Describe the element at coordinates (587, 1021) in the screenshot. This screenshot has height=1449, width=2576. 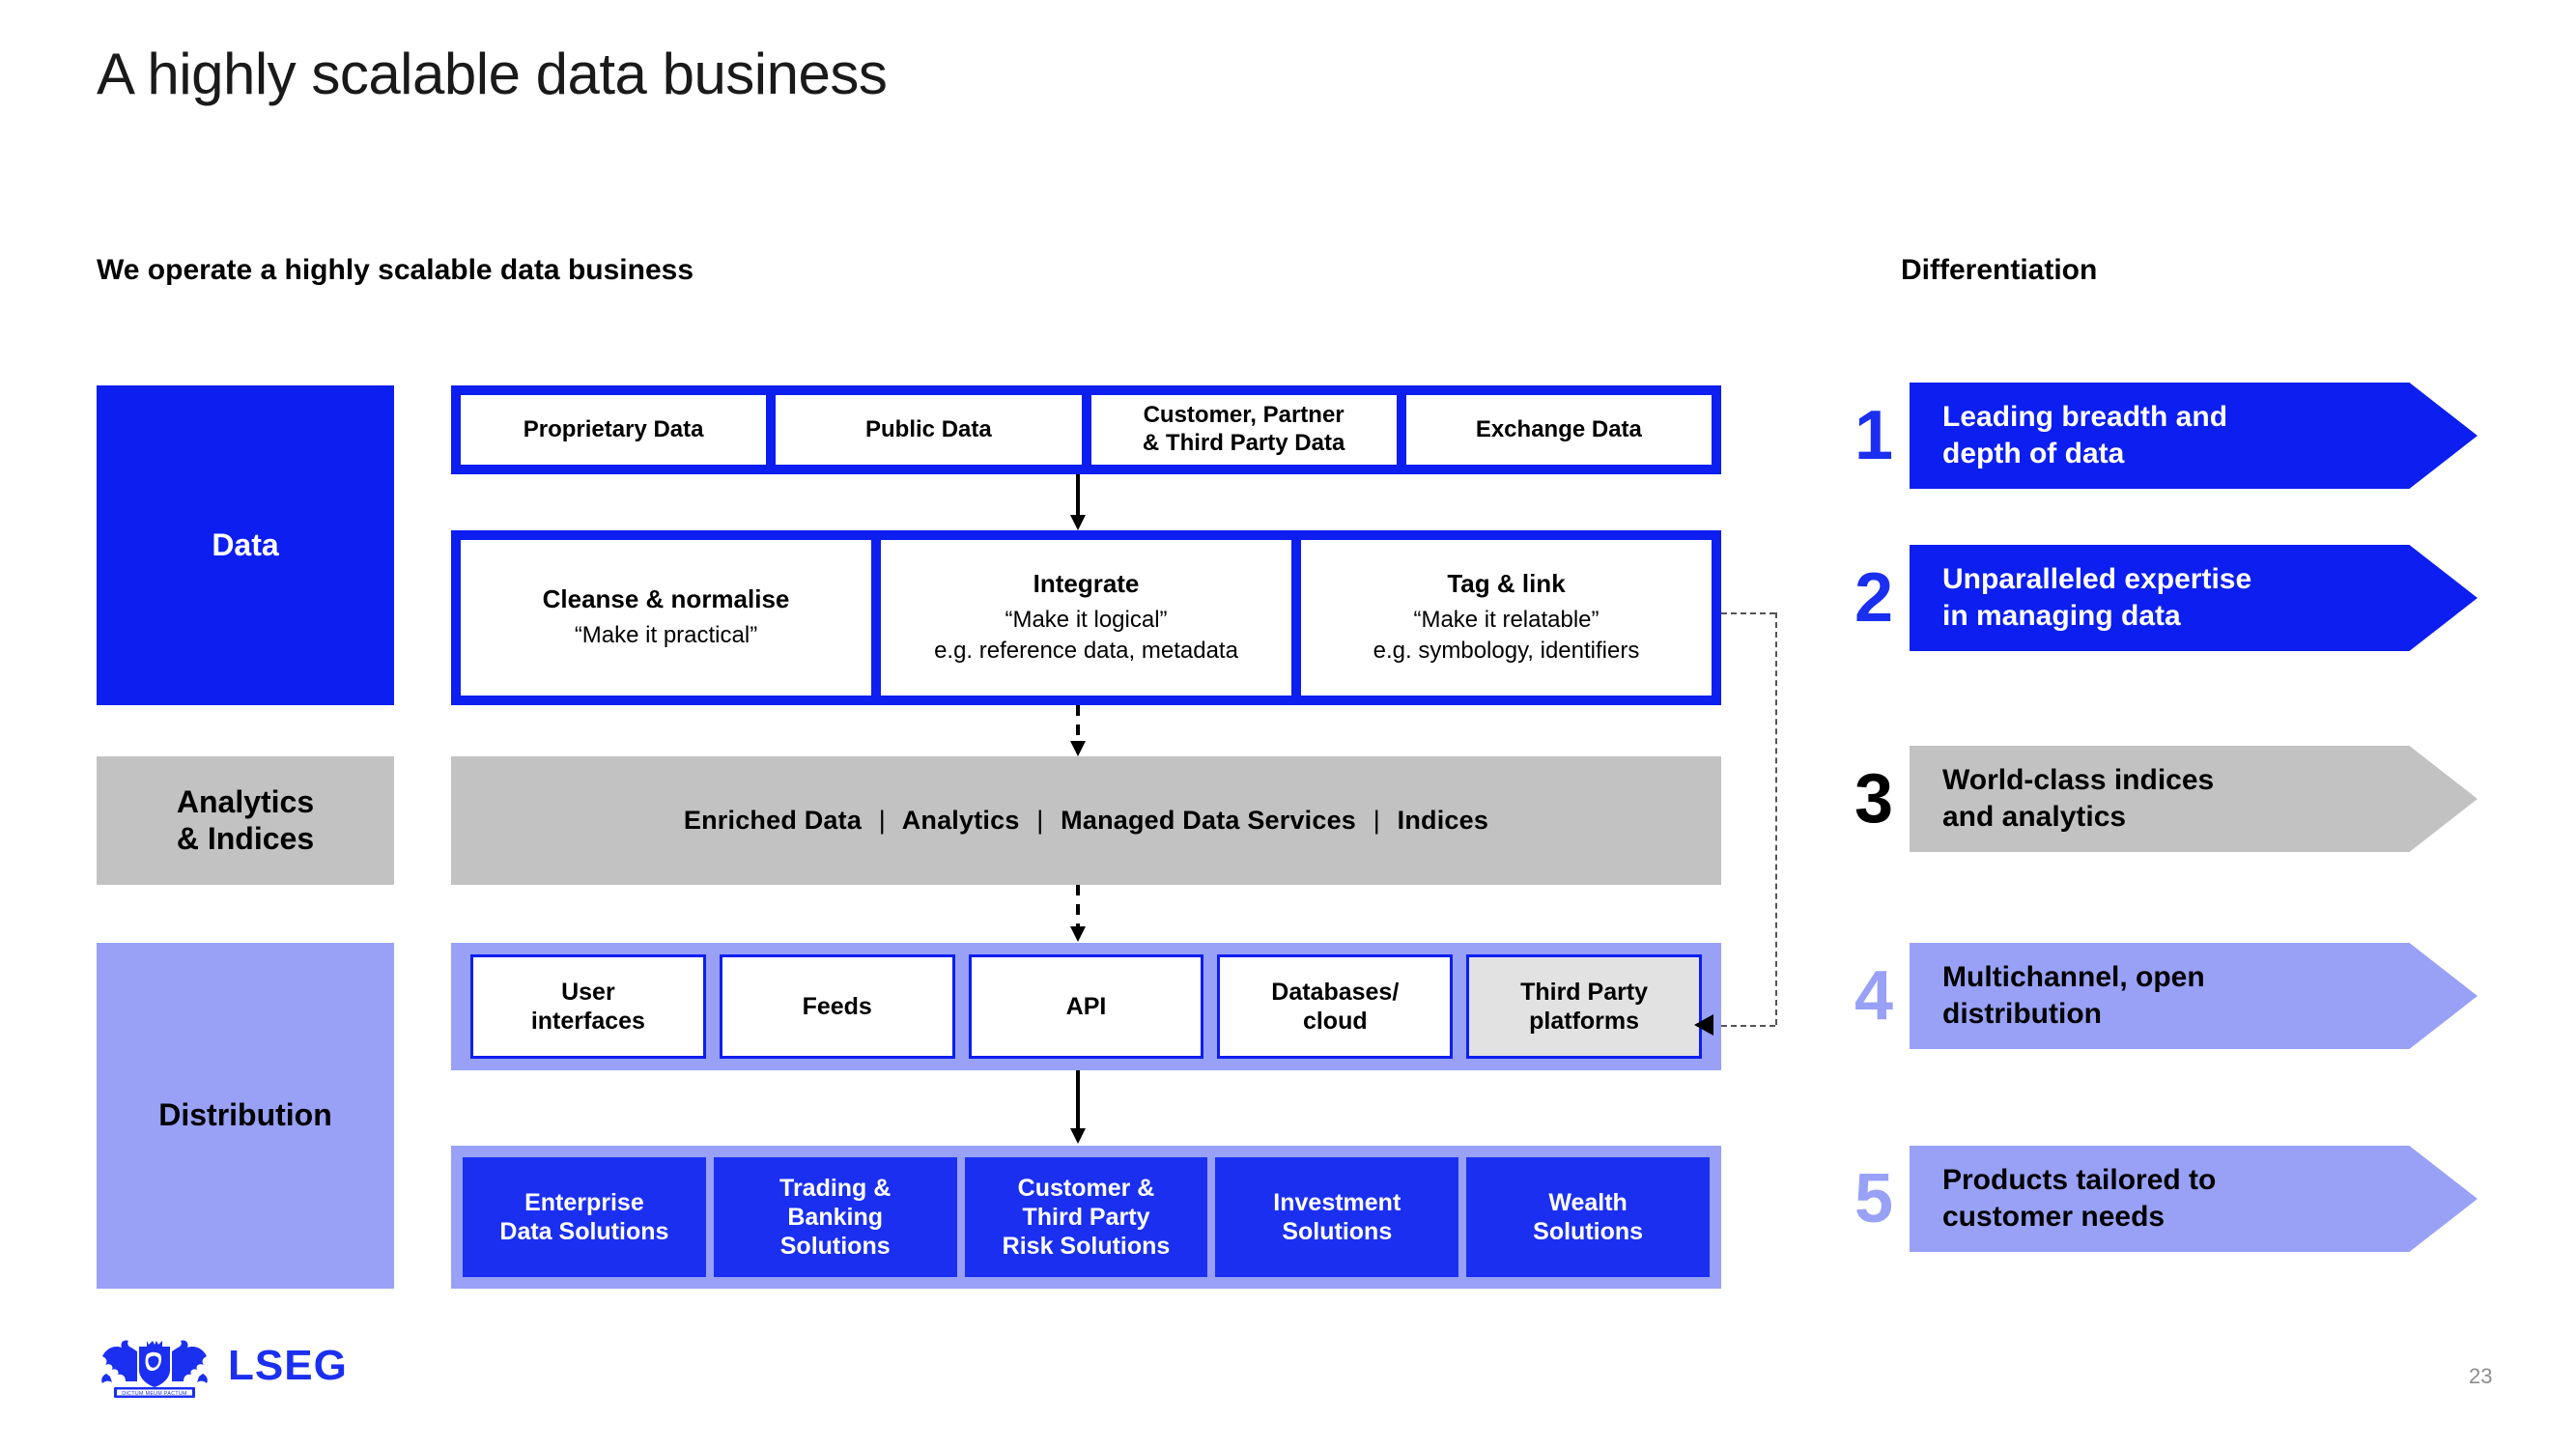
I see `channel-line2: interfaces` at that location.